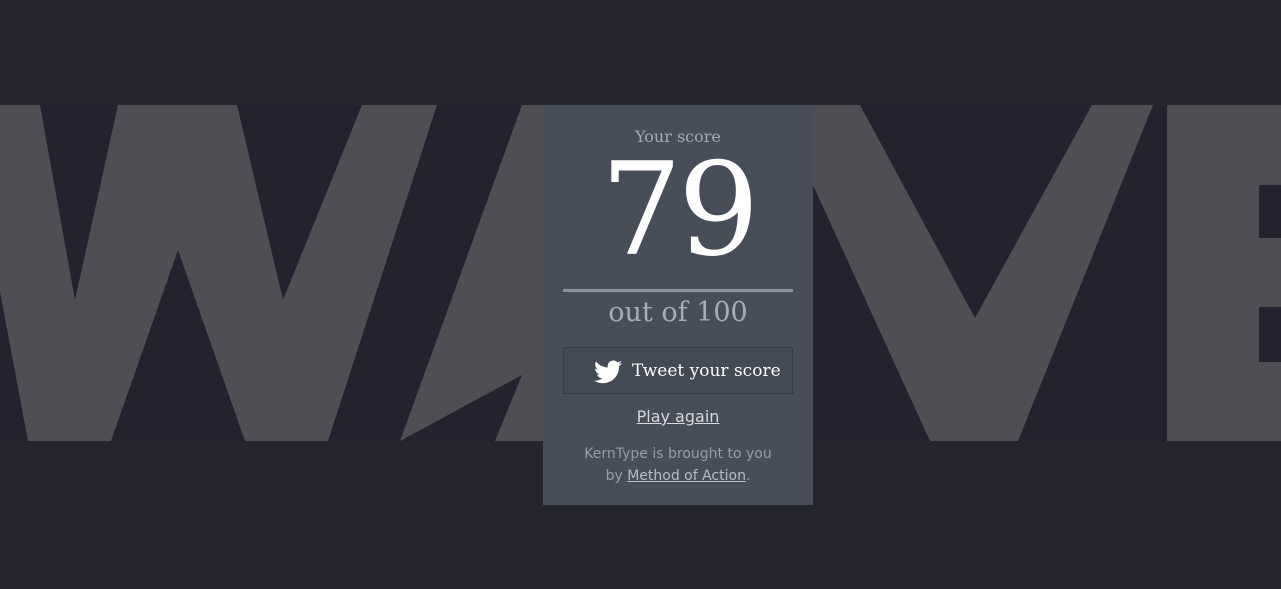 The width and height of the screenshot is (1281, 589). What do you see at coordinates (678, 454) in the screenshot?
I see `credits-line-1: KernType is brought to you` at bounding box center [678, 454].